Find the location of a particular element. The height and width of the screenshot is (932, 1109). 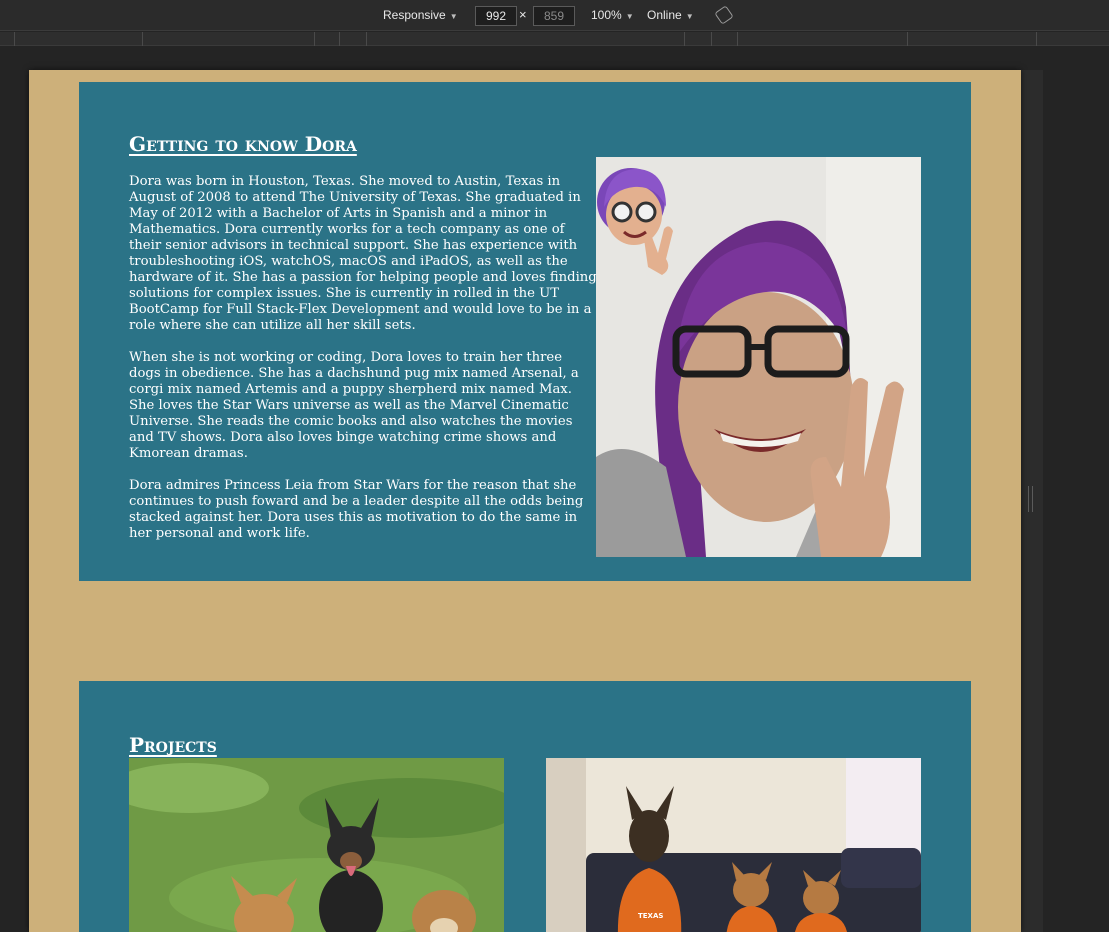

network-throttle-dropdown: Online ▼ is located at coordinates (670, 15).